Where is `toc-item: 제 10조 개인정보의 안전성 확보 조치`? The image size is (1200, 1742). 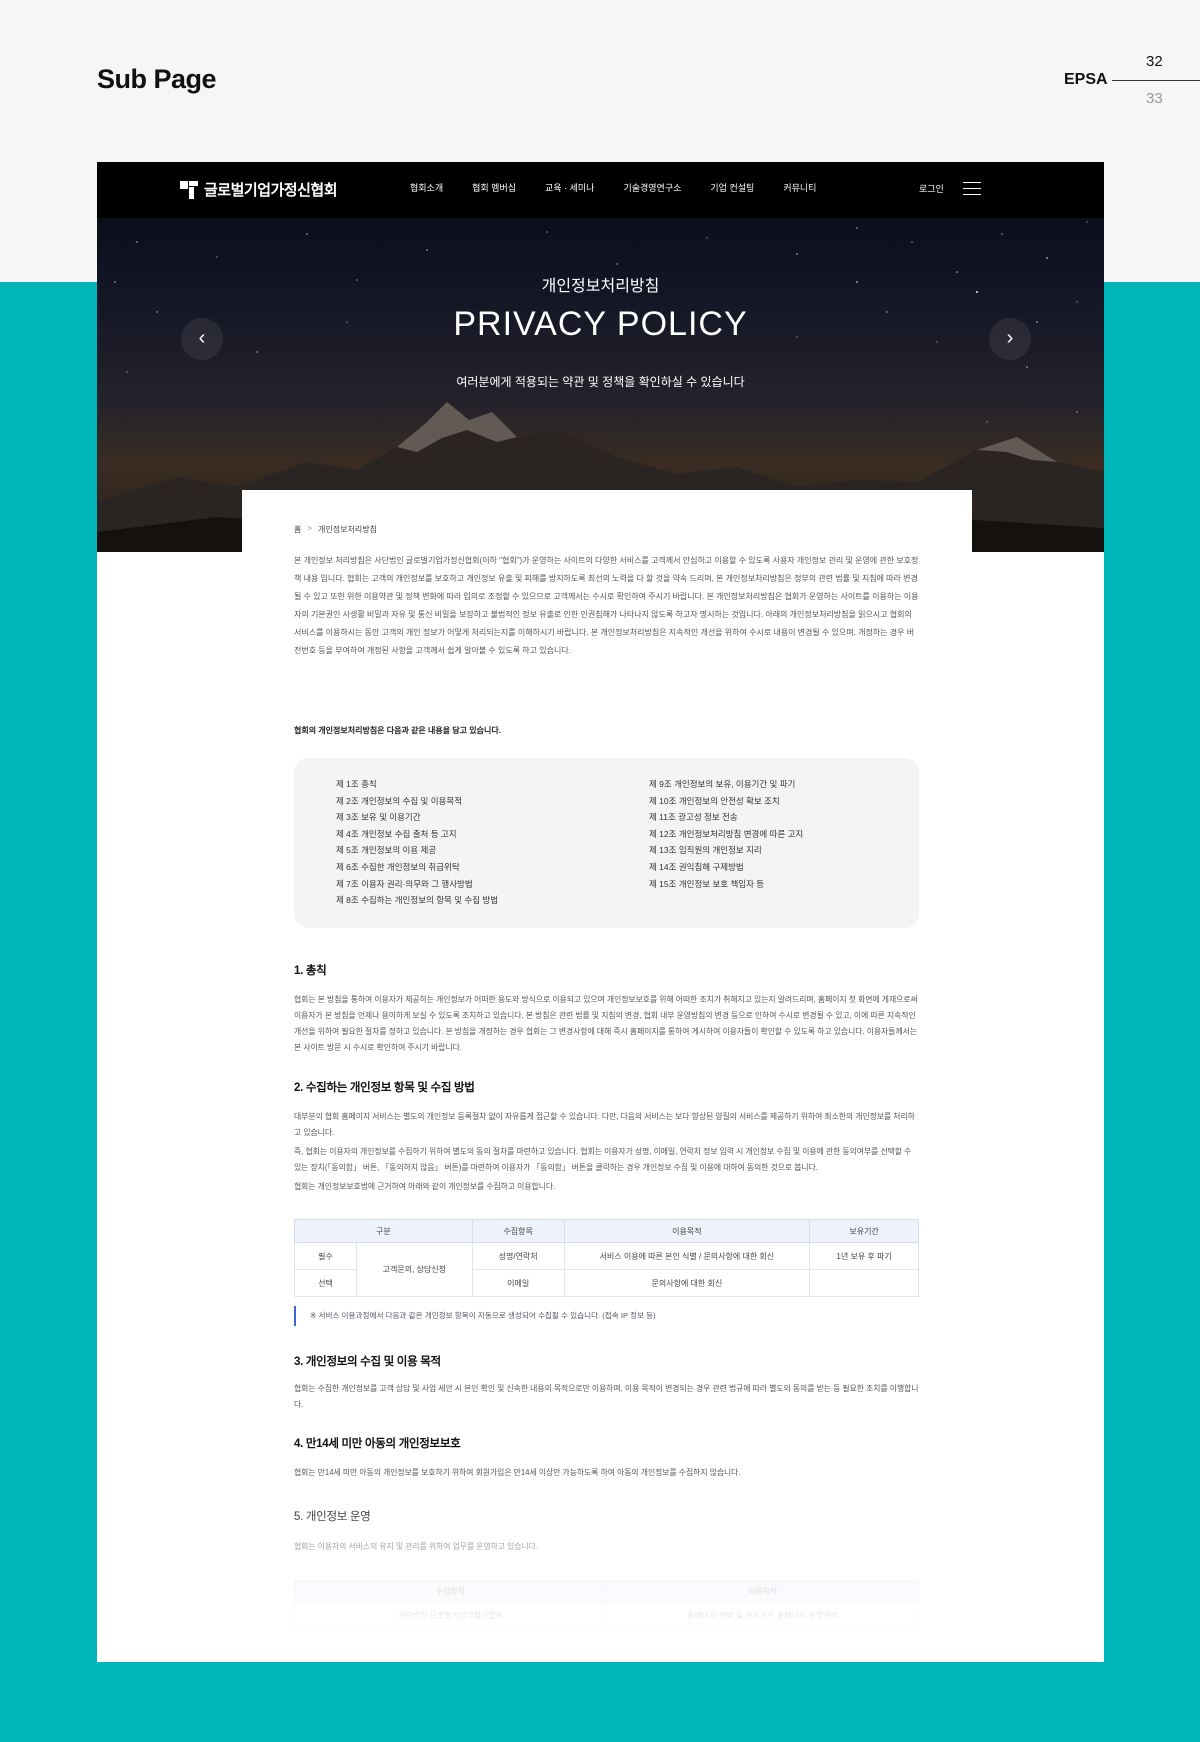
toc-item: 제 10조 개인정보의 안전성 확보 조치 is located at coordinates (726, 801).